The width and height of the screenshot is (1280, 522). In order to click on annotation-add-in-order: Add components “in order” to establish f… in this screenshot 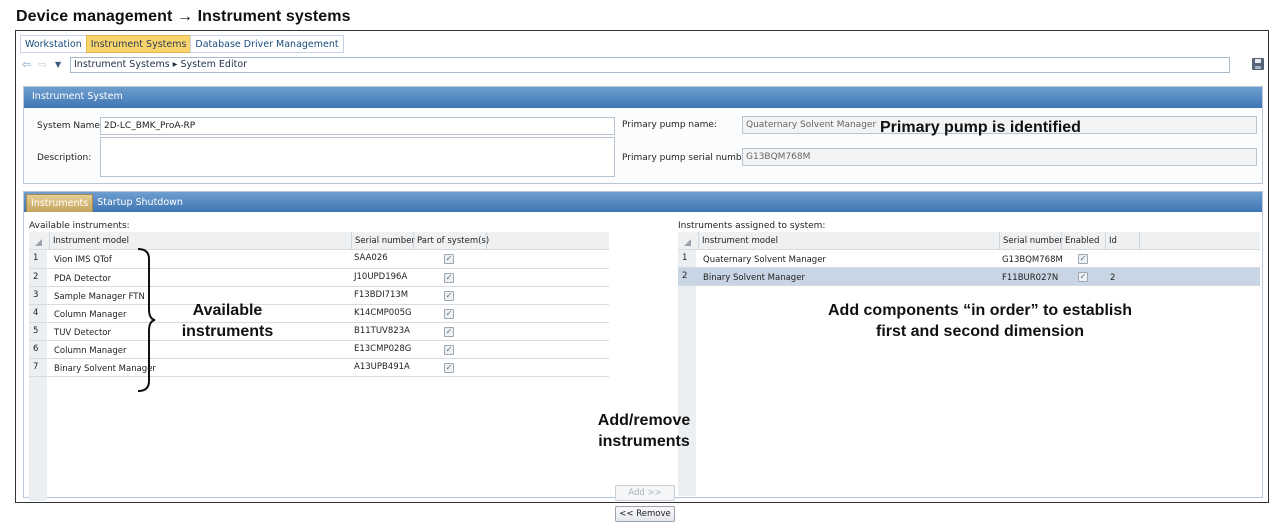, I will do `click(980, 321)`.